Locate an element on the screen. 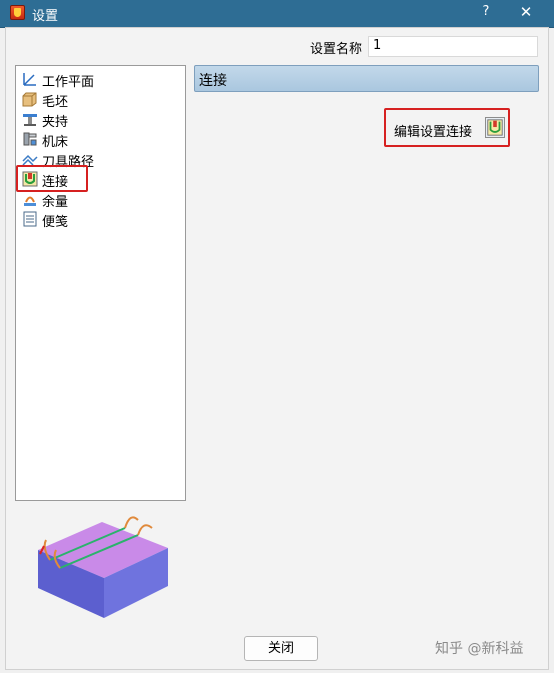 The width and height of the screenshot is (554, 673). title-bar: 设置 ? ✕ is located at coordinates (277, 14).